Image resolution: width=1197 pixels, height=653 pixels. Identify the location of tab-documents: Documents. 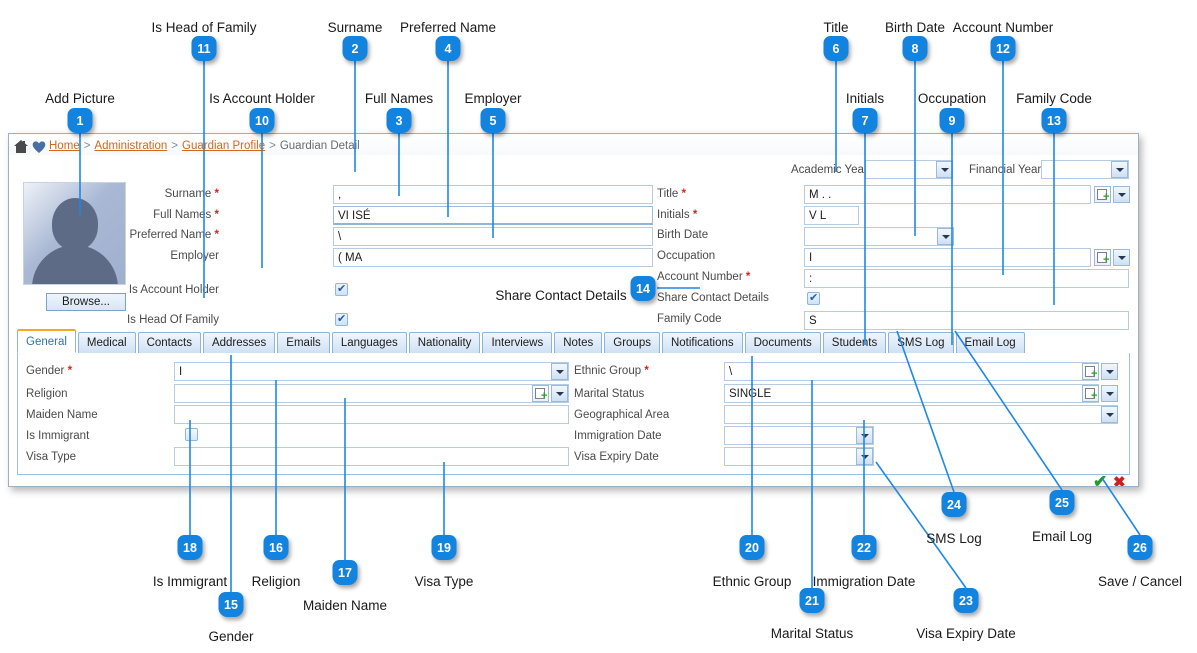
(782, 342).